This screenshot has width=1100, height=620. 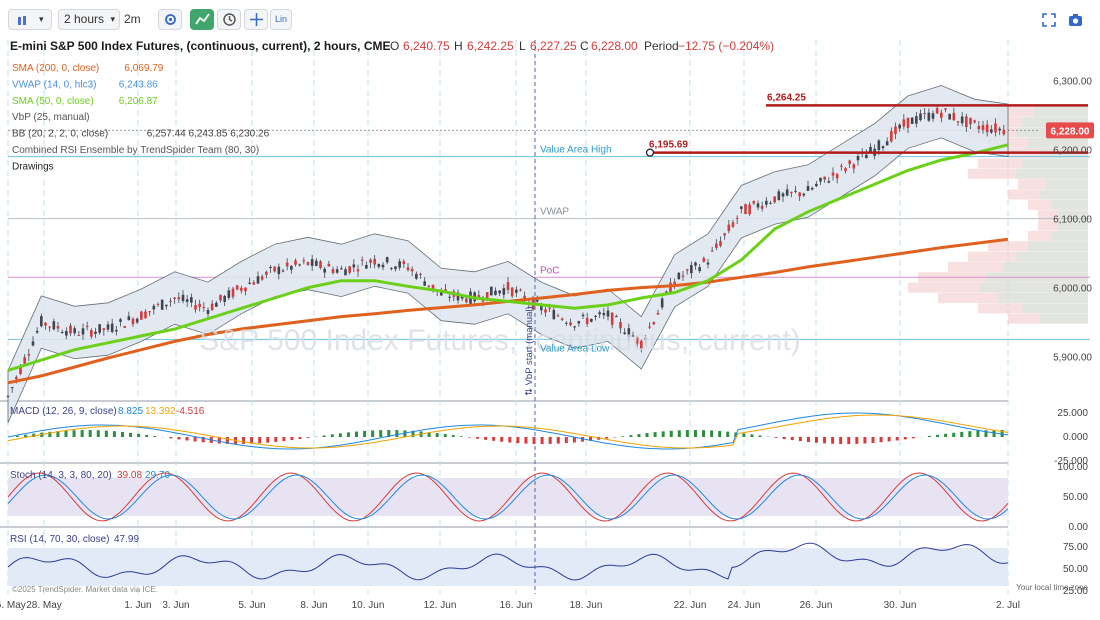 I want to click on macd-value: 8.825, so click(x=130, y=411).